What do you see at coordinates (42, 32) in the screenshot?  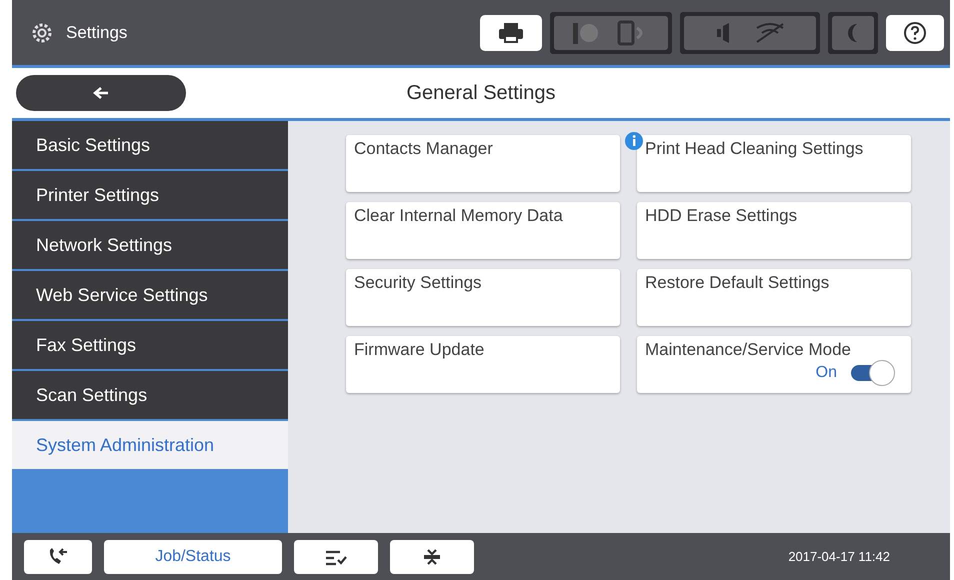 I see `gear-icon` at bounding box center [42, 32].